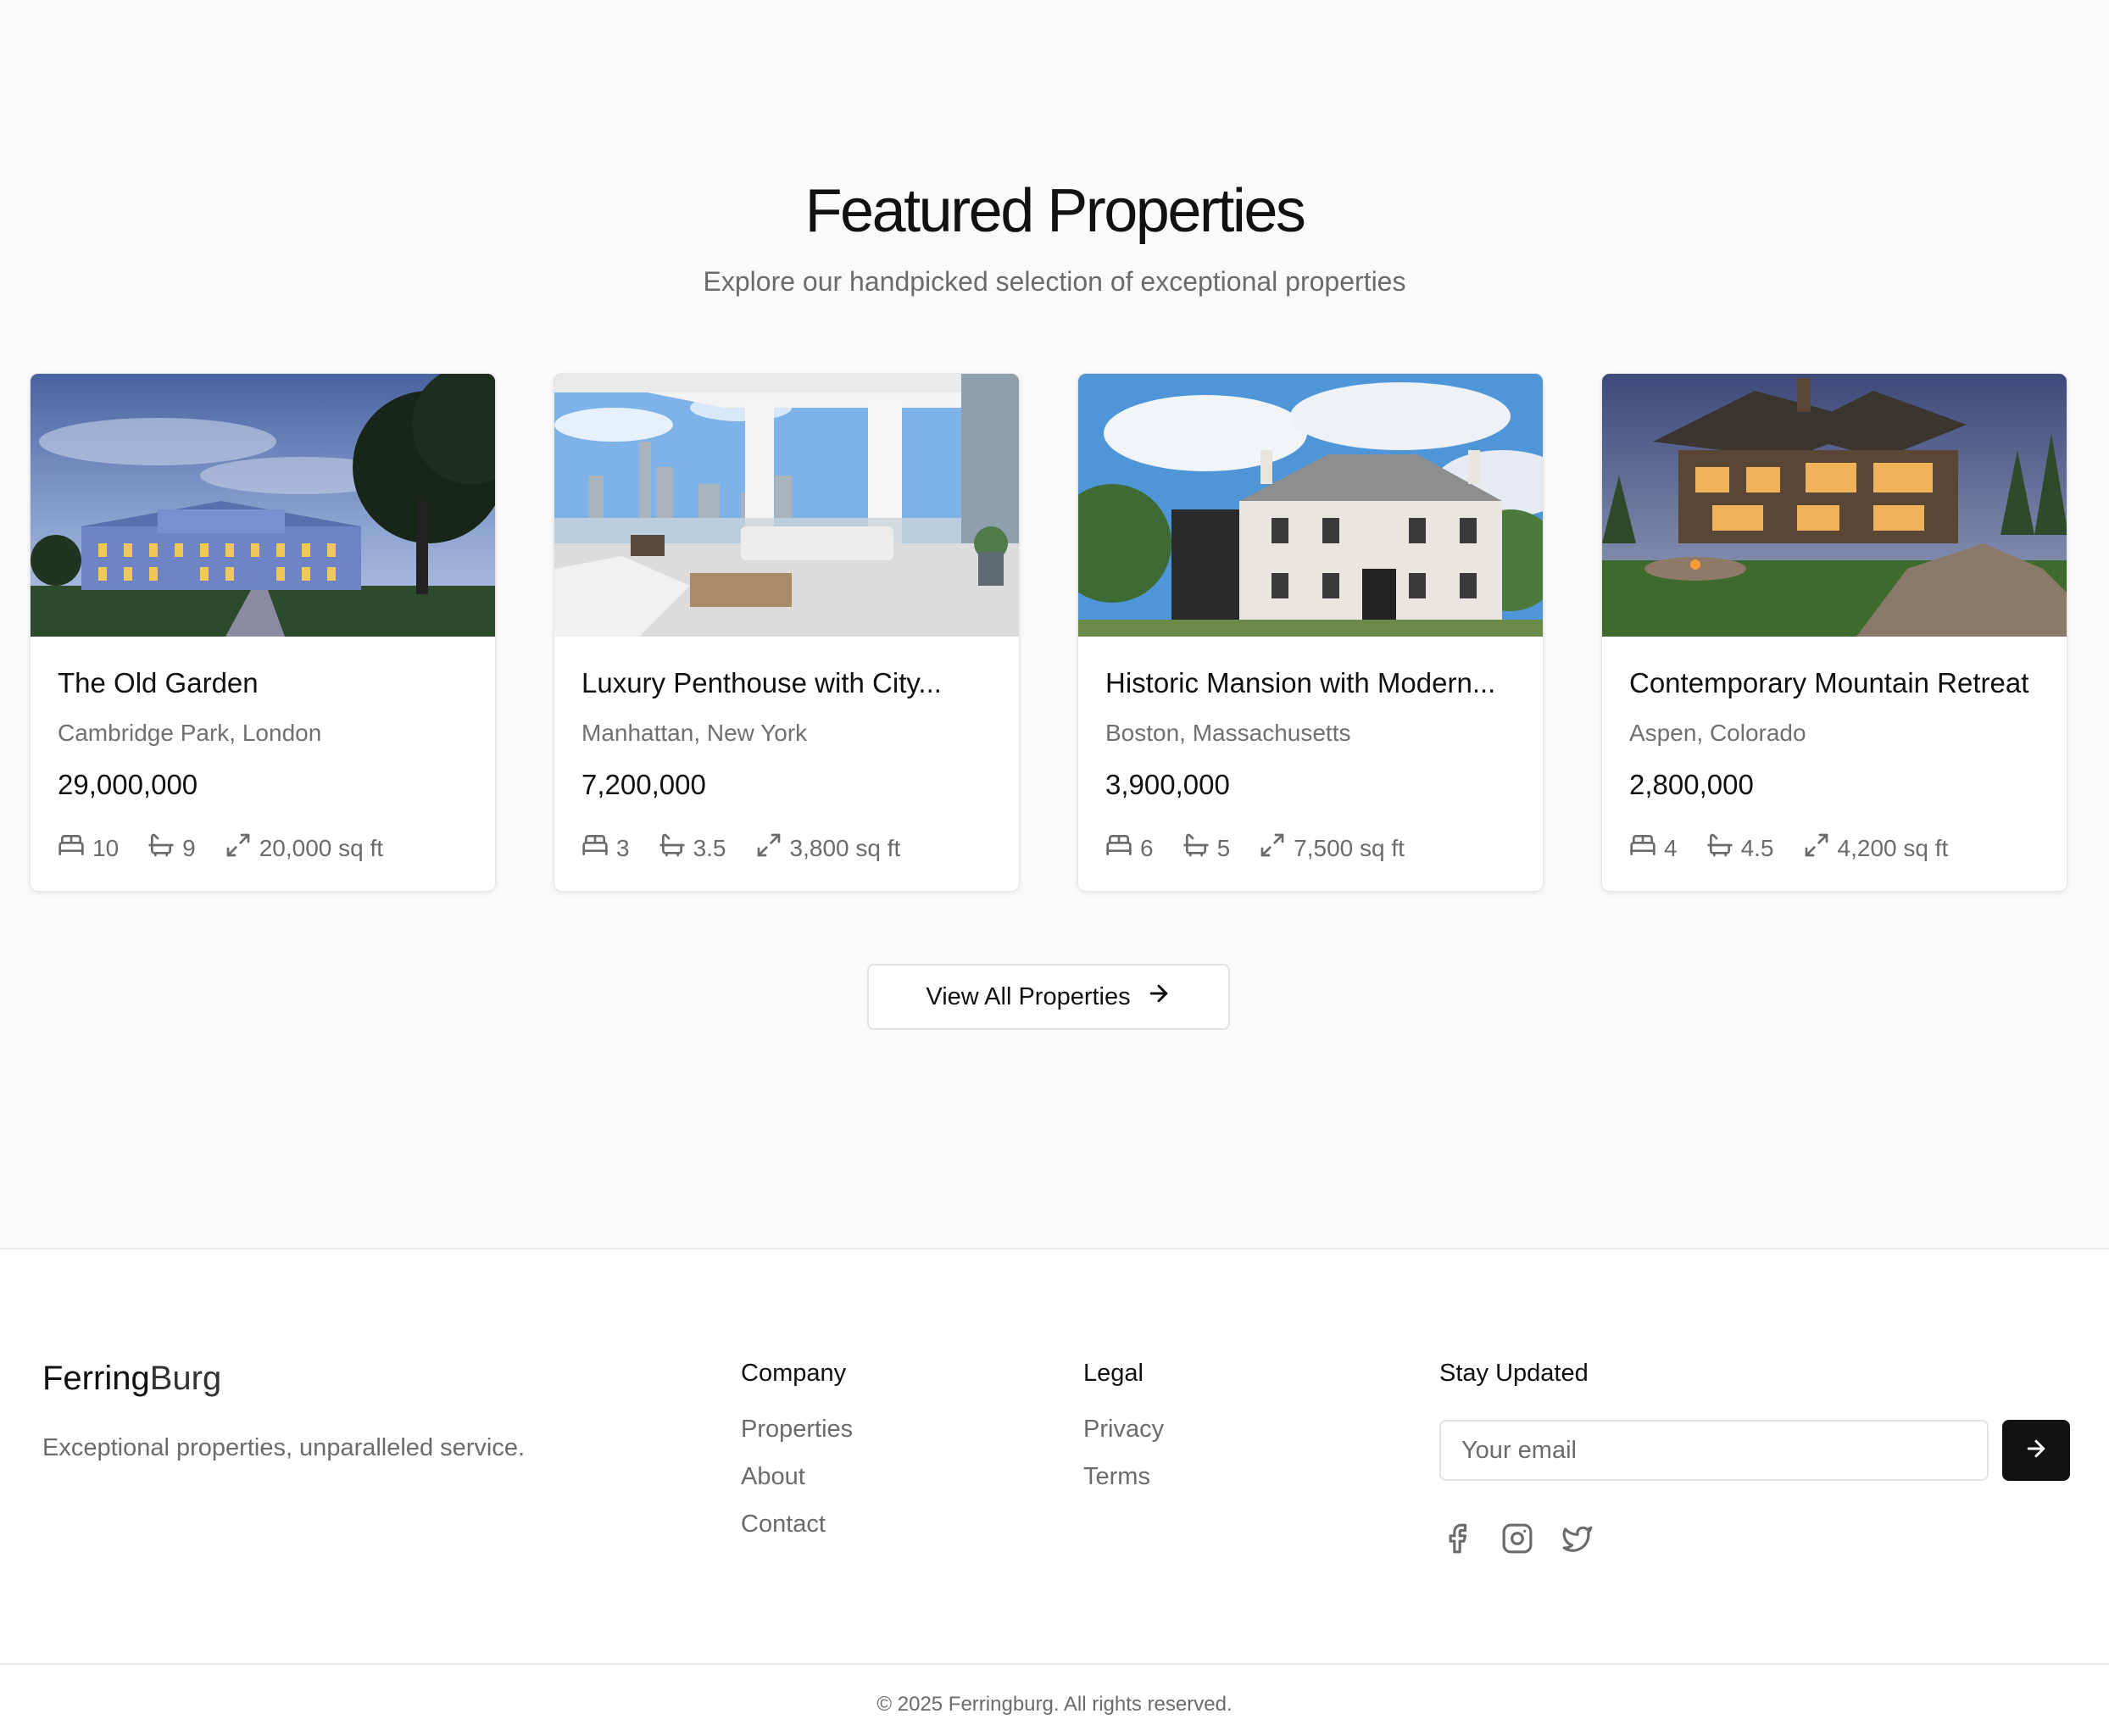 The height and width of the screenshot is (1736, 2109). Describe the element at coordinates (1691, 784) in the screenshot. I see `property-price: 2,800,000` at that location.